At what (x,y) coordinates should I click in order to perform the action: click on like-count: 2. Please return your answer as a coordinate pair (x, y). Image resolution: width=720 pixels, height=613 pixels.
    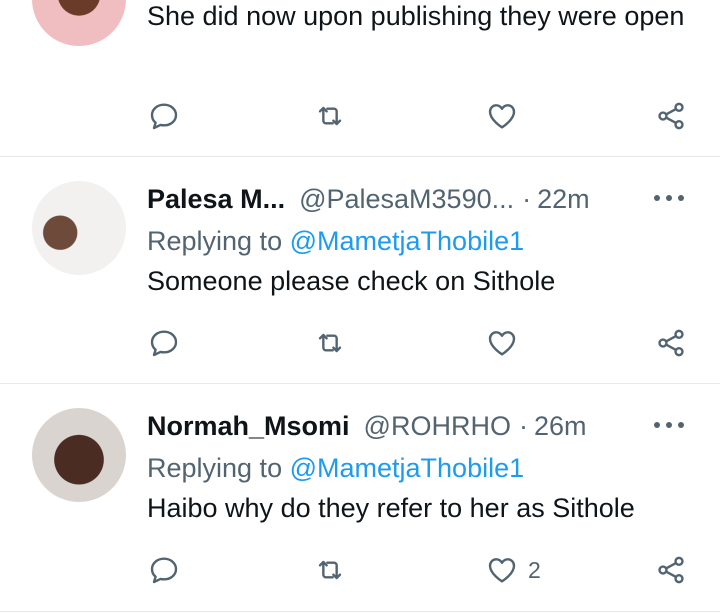
    Looking at the image, I should click on (534, 569).